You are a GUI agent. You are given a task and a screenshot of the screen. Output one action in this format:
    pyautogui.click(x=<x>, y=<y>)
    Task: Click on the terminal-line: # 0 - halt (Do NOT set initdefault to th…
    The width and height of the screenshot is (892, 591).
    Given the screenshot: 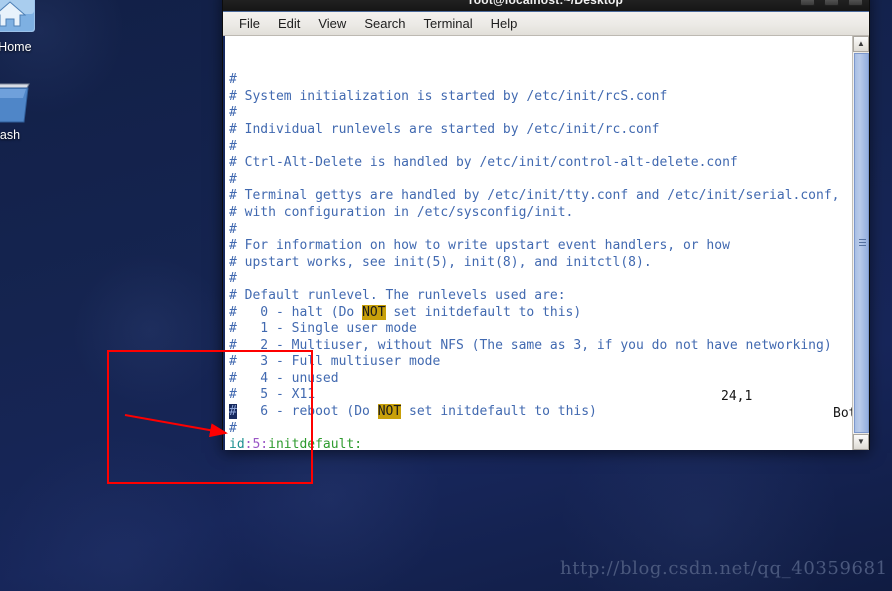 What is the action you would take?
    pyautogui.click(x=405, y=312)
    